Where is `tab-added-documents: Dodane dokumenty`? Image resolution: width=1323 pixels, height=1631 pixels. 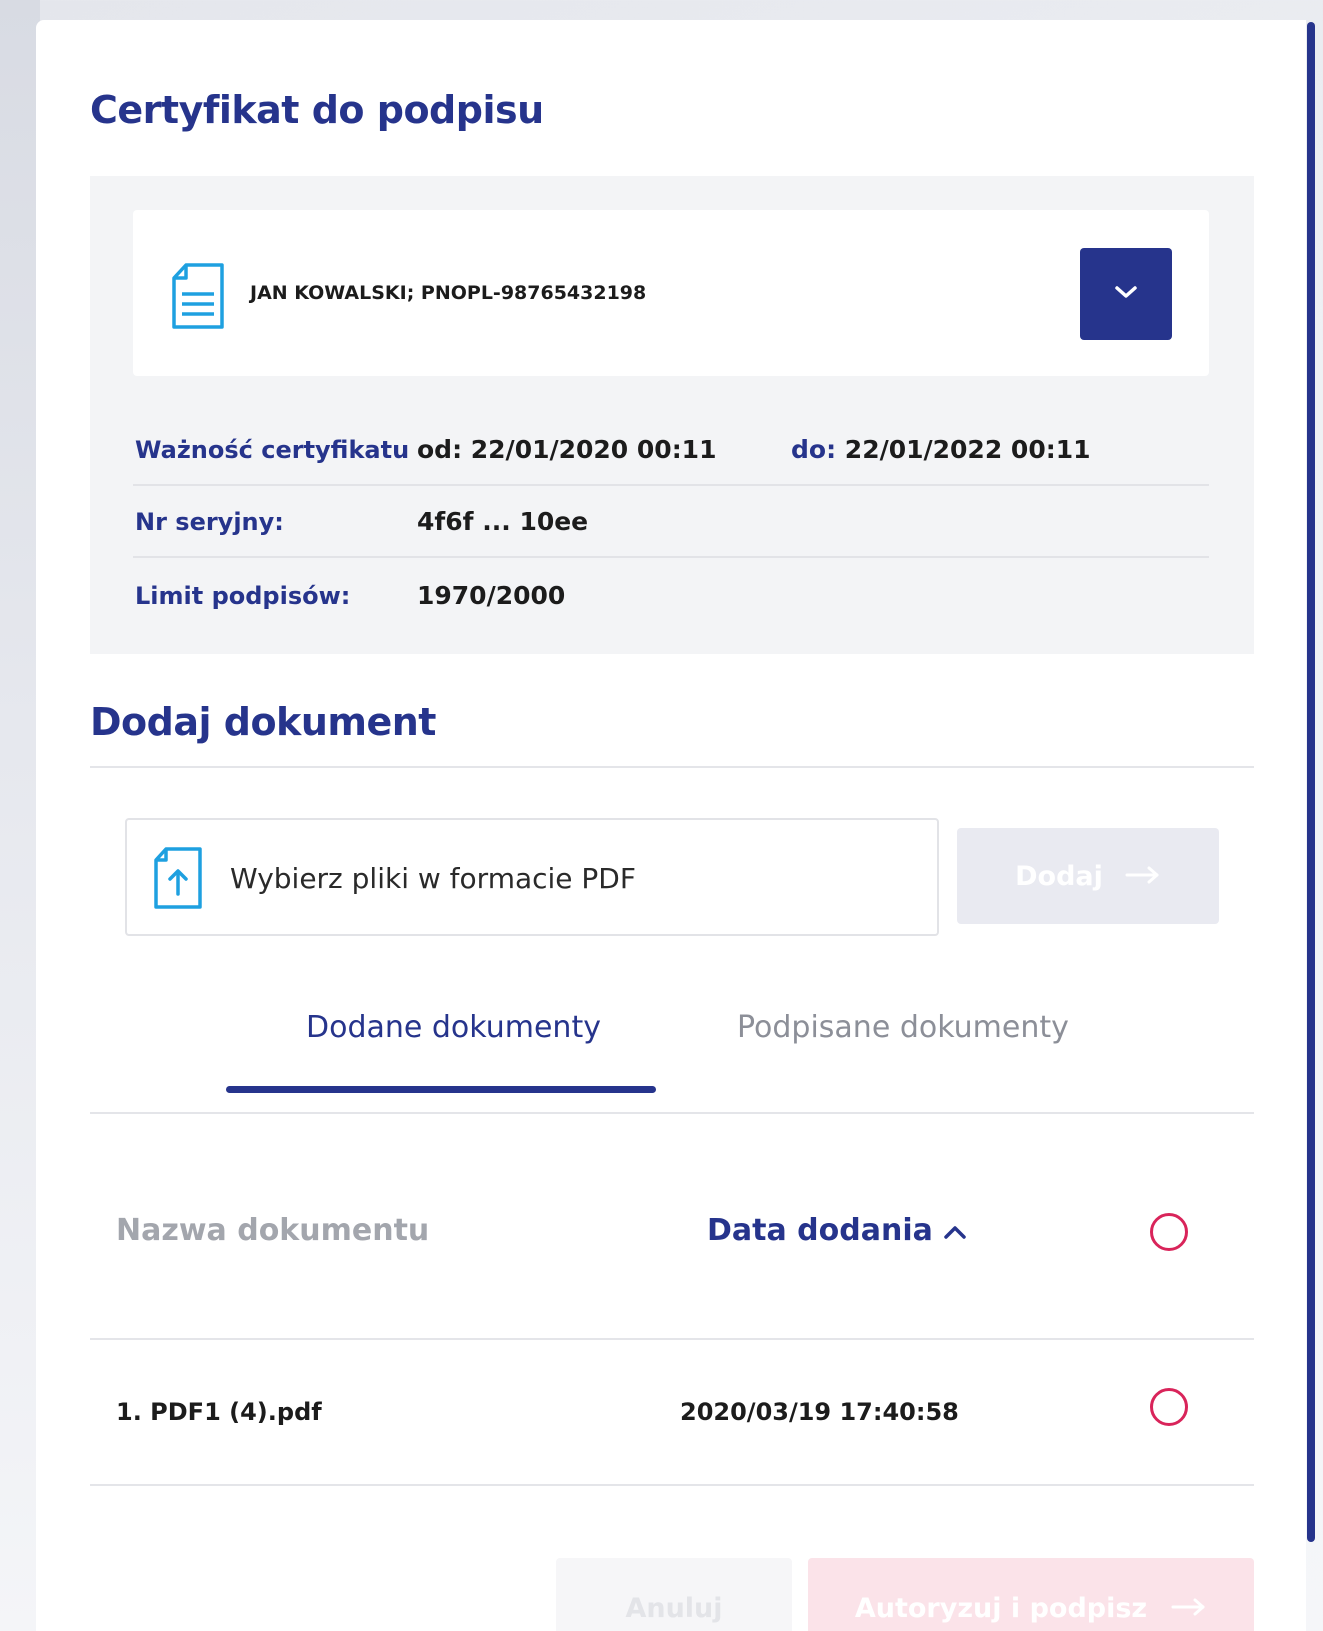
tab-added-documents: Dodane dokumenty is located at coordinates (453, 1027).